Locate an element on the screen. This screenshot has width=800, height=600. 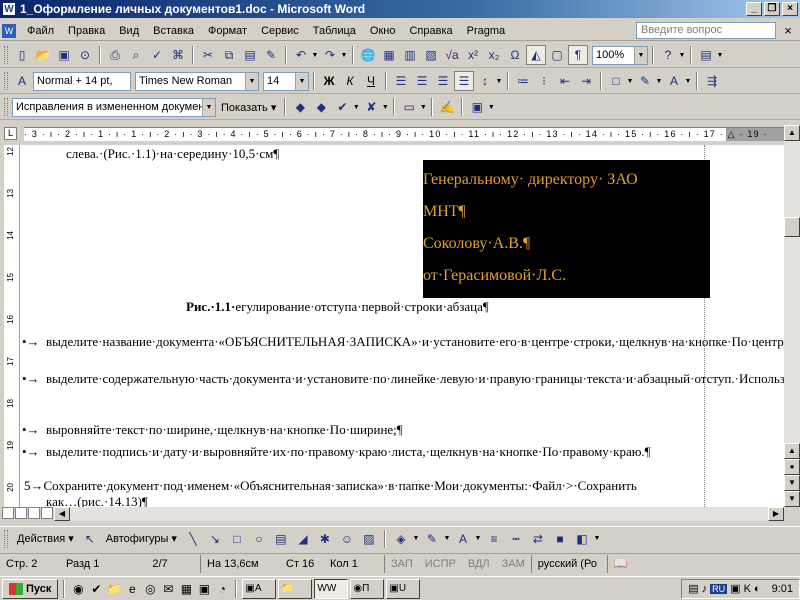
justify-icon: ☰ is located at coordinates (464, 81).